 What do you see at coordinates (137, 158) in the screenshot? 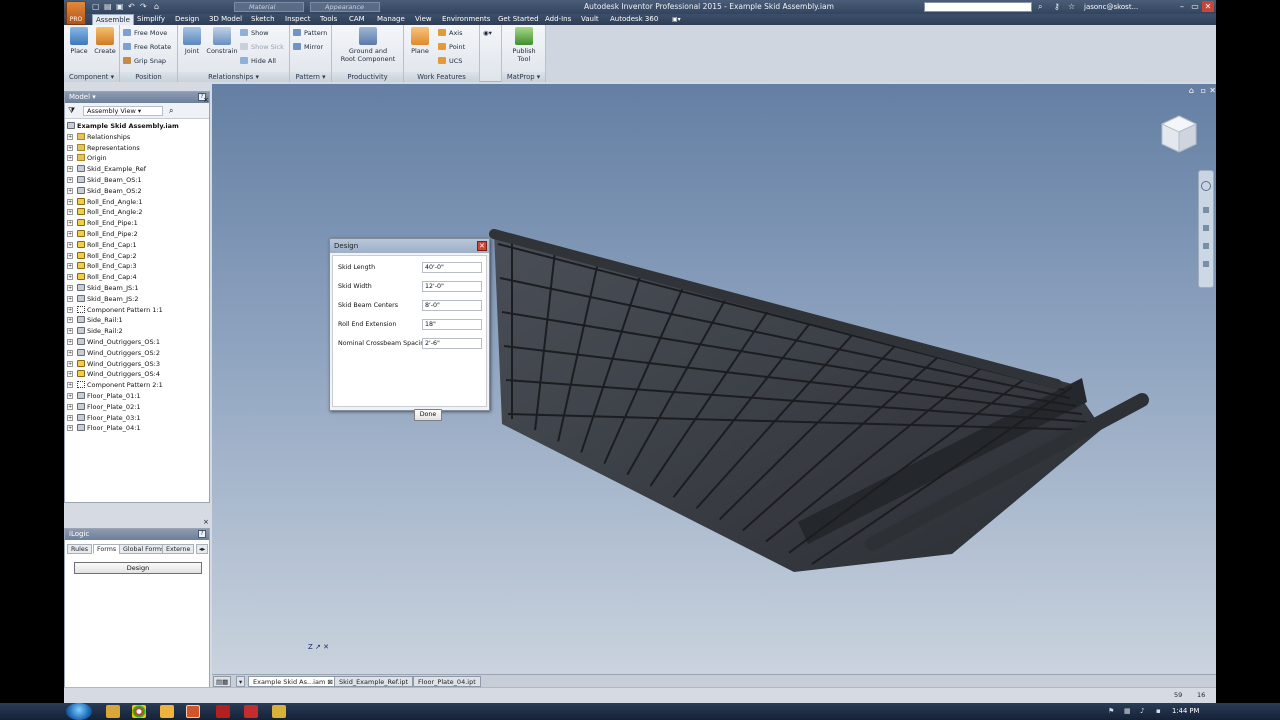
I see `tree-item: + Origin` at bounding box center [137, 158].